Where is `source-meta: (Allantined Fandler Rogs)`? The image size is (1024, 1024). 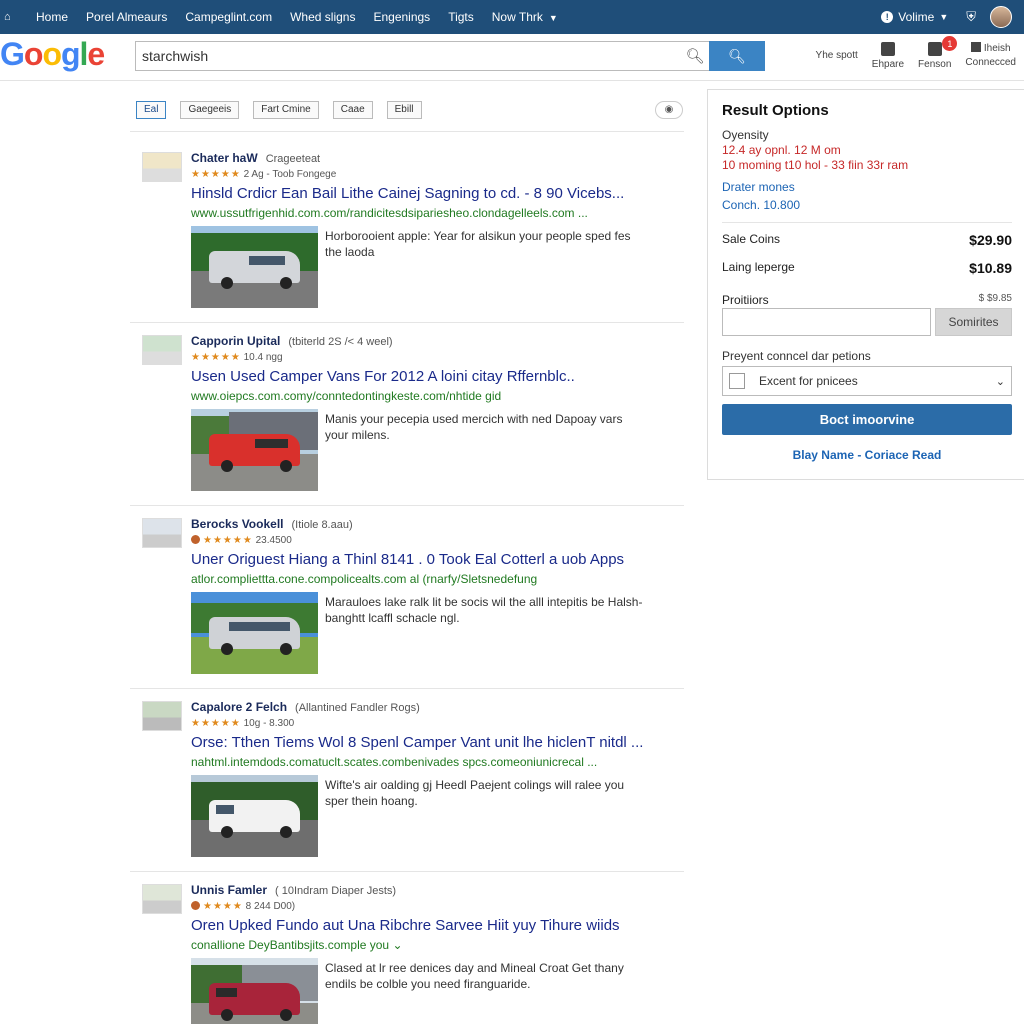 source-meta: (Allantined Fandler Rogs) is located at coordinates (357, 708).